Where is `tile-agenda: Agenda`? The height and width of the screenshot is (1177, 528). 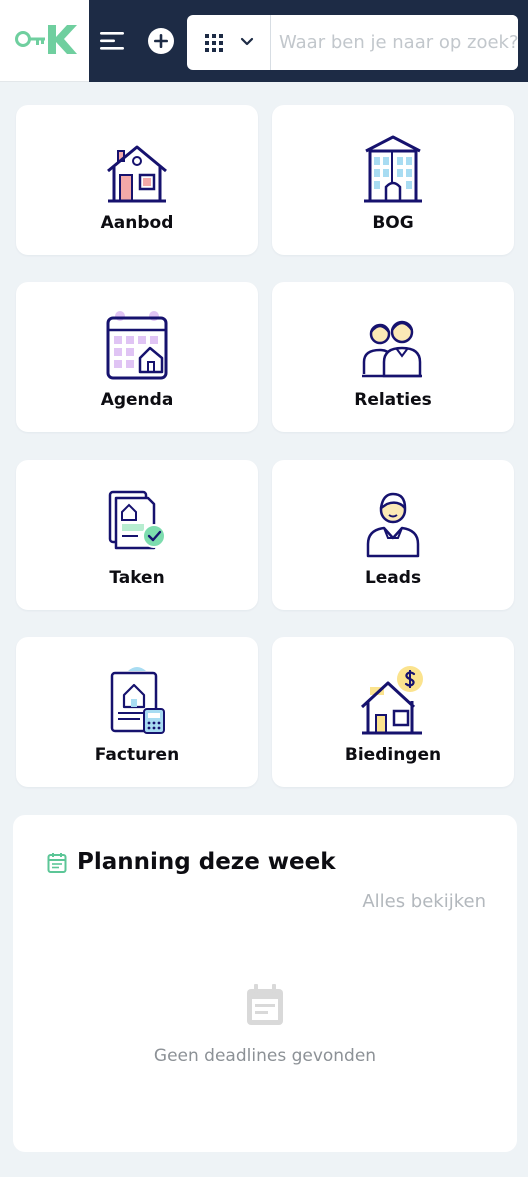
tile-agenda: Agenda is located at coordinates (137, 357).